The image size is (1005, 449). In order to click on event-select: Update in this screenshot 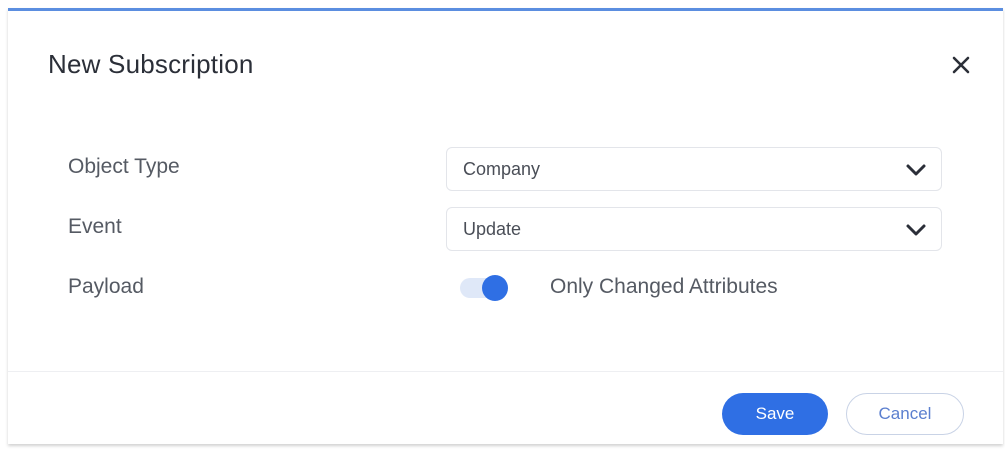, I will do `click(694, 229)`.